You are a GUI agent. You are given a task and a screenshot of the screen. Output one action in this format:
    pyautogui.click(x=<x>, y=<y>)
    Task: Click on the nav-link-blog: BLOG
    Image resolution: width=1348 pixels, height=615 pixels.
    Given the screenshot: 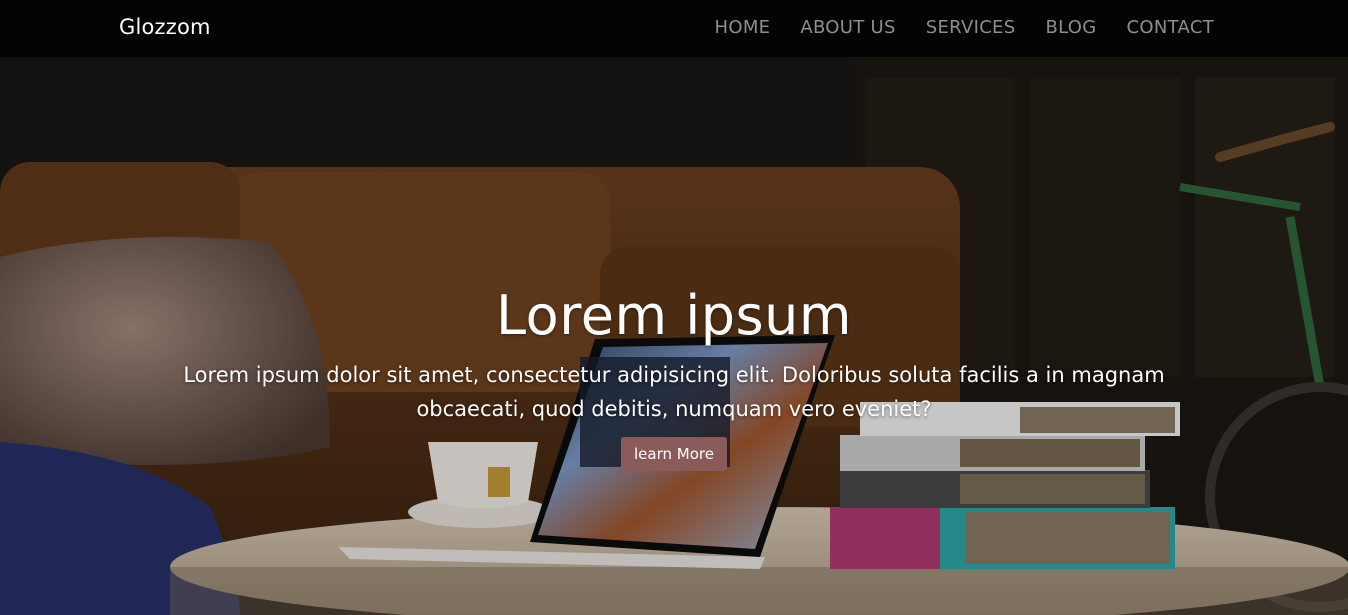 What is the action you would take?
    pyautogui.click(x=1070, y=27)
    